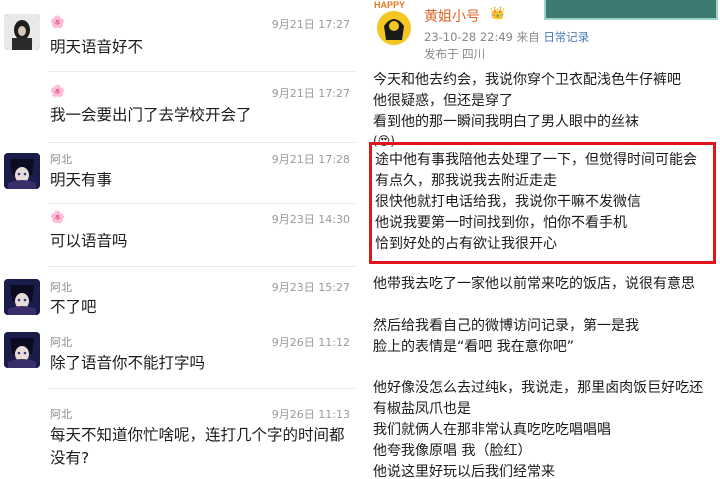  Describe the element at coordinates (464, 471) in the screenshot. I see `post-text-line: 他说这里好玩以后我们经常来` at that location.